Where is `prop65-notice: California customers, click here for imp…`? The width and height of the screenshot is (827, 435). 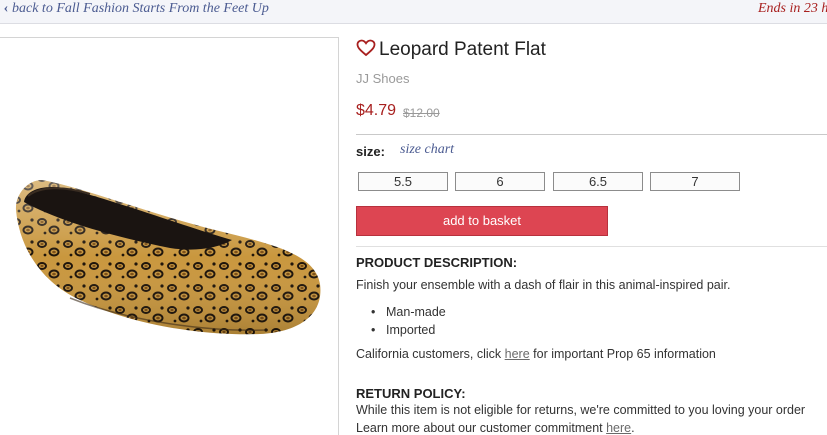
prop65-notice: California customers, click here for imp… is located at coordinates (536, 354).